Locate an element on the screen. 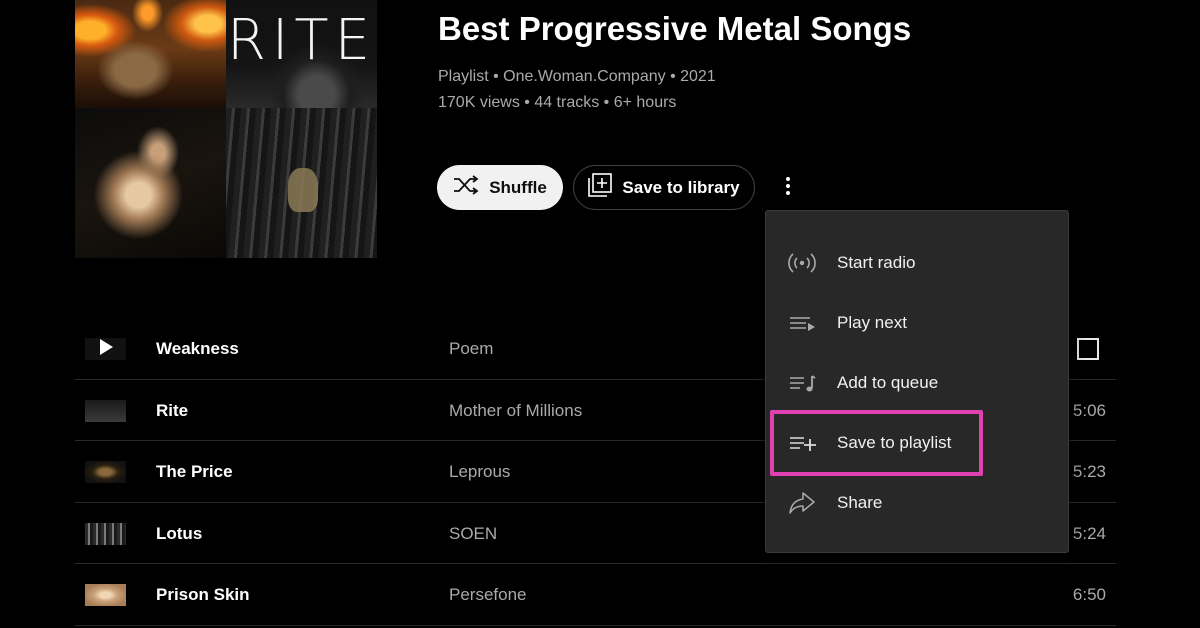  track-artist: Poem is located at coordinates (471, 349).